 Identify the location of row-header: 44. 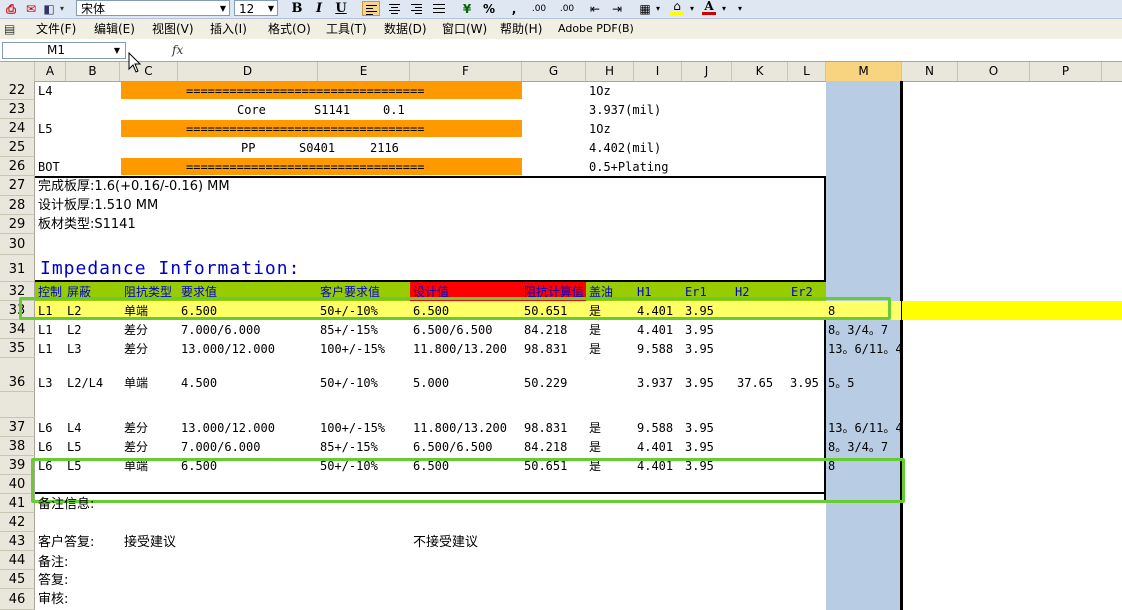
(17, 560).